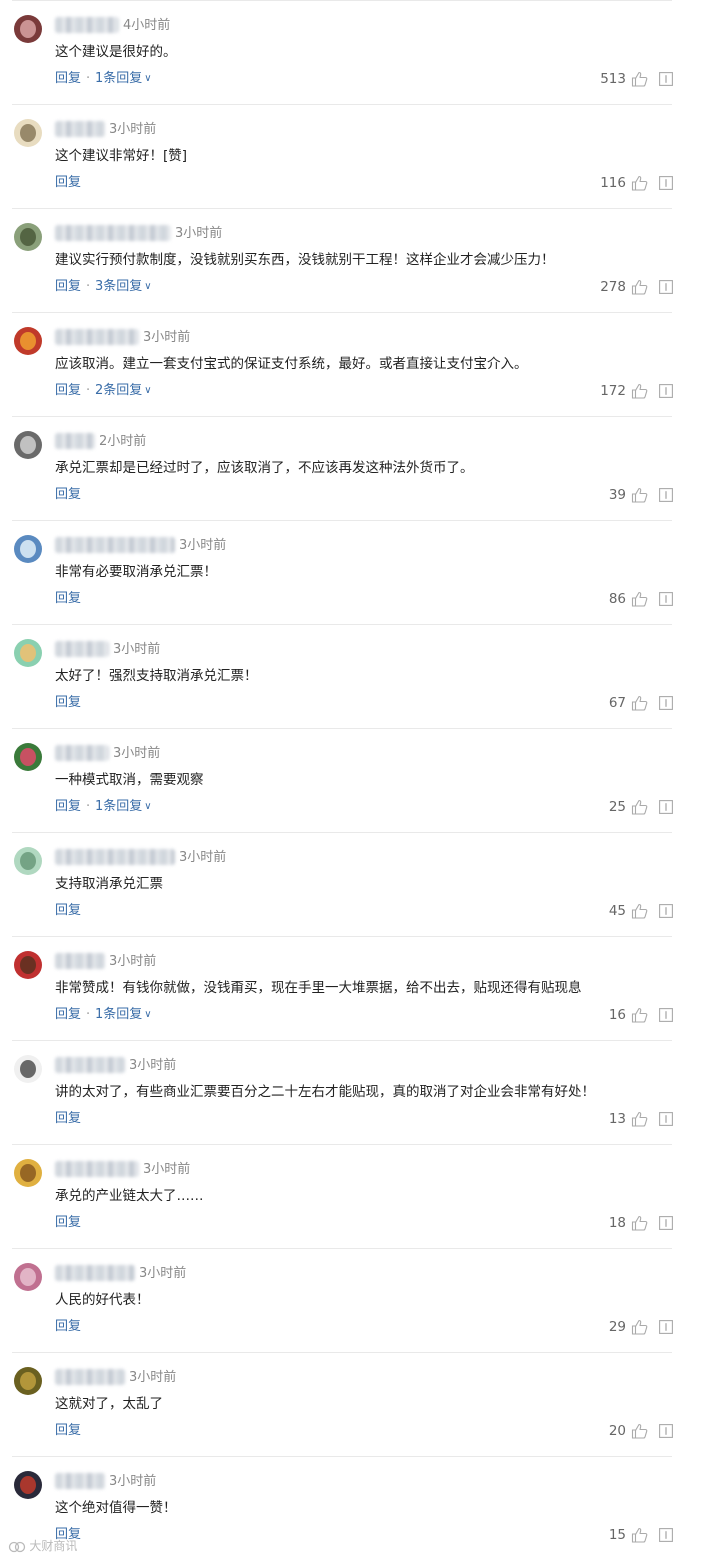  I want to click on comment-text: 建议实行预付款制度，没钱就别买东西，没钱就别干工程！这样企业才会减少压力！, so click(305, 260).